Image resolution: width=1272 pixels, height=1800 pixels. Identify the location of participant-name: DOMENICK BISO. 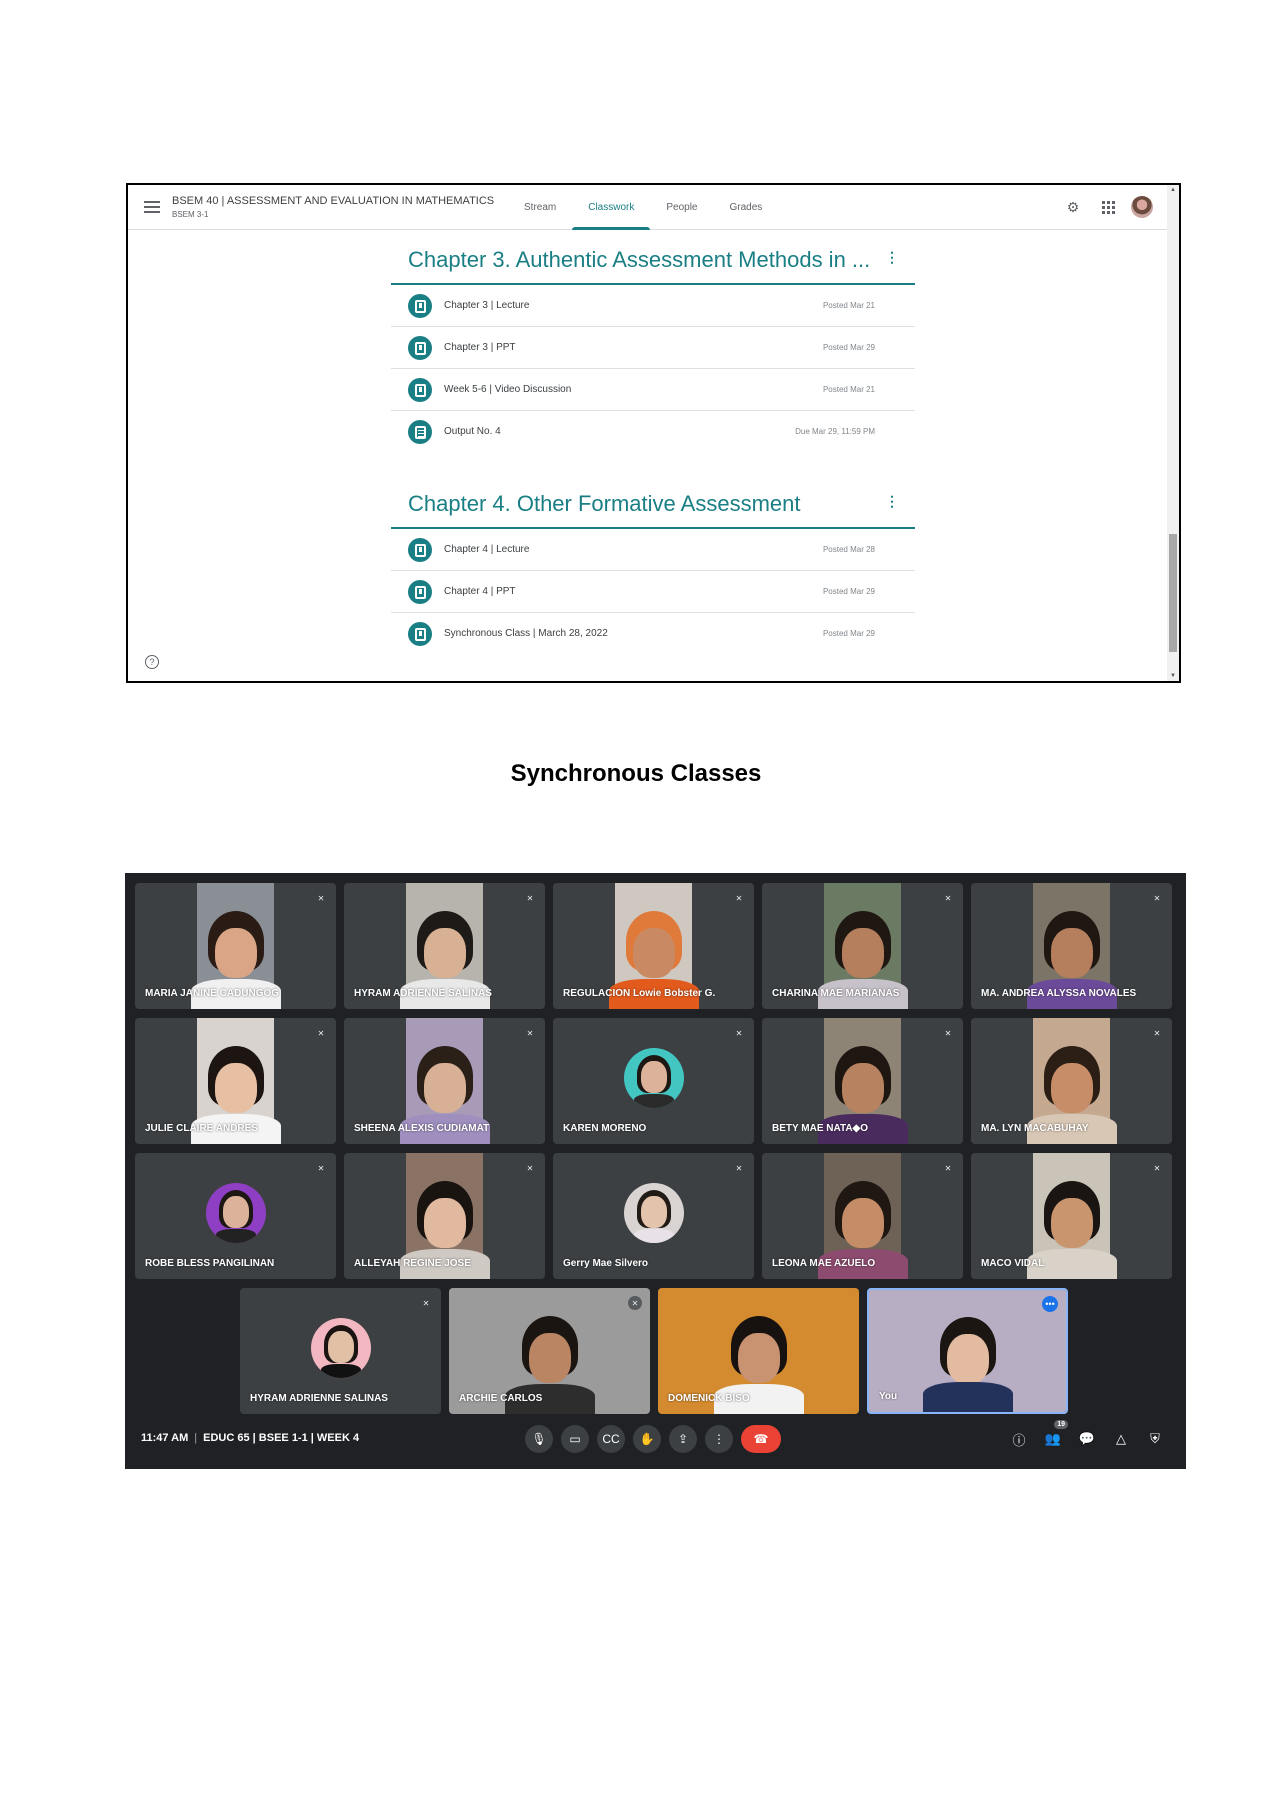
(709, 1398).